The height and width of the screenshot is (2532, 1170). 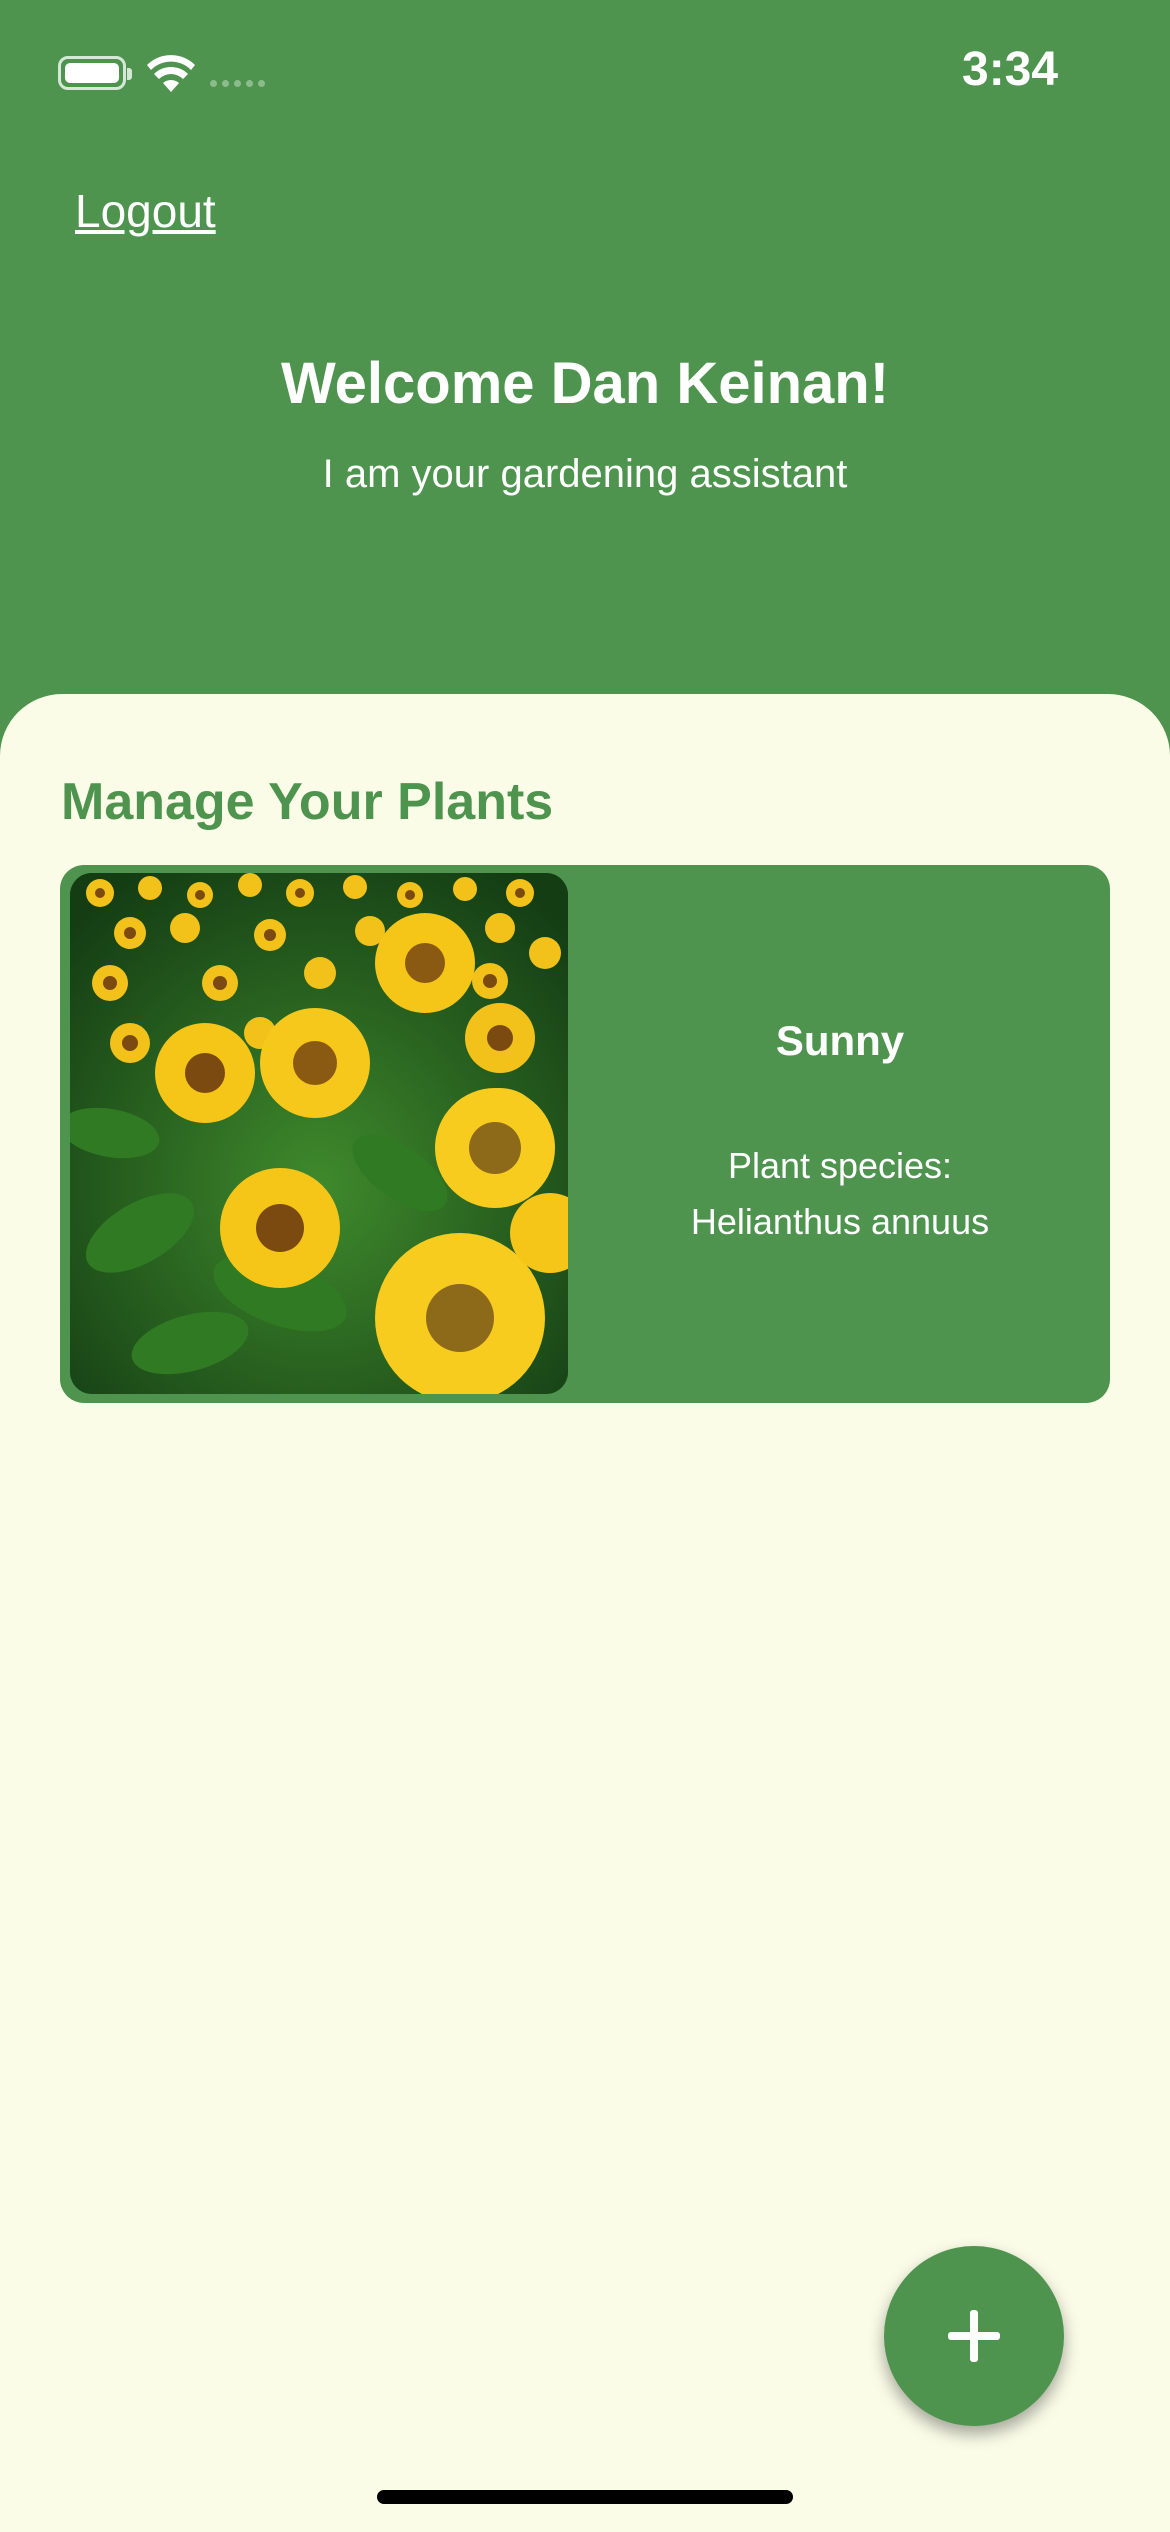 What do you see at coordinates (307, 802) in the screenshot?
I see `section-title: Manage Your Plants` at bounding box center [307, 802].